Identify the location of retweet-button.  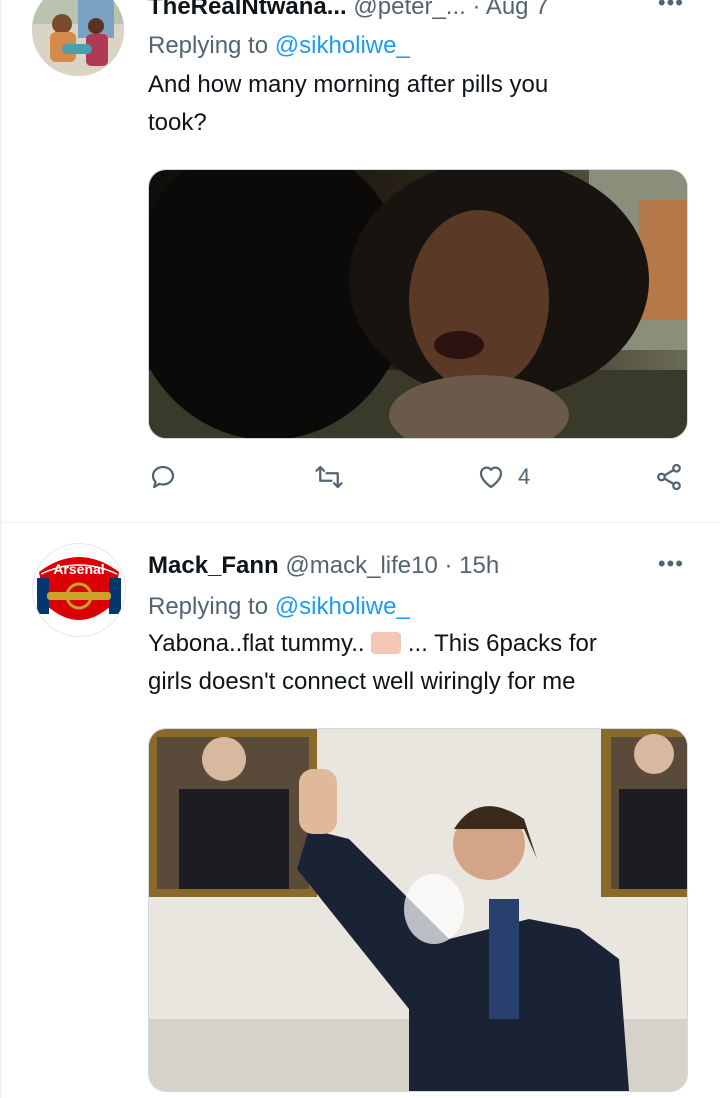
(329, 477).